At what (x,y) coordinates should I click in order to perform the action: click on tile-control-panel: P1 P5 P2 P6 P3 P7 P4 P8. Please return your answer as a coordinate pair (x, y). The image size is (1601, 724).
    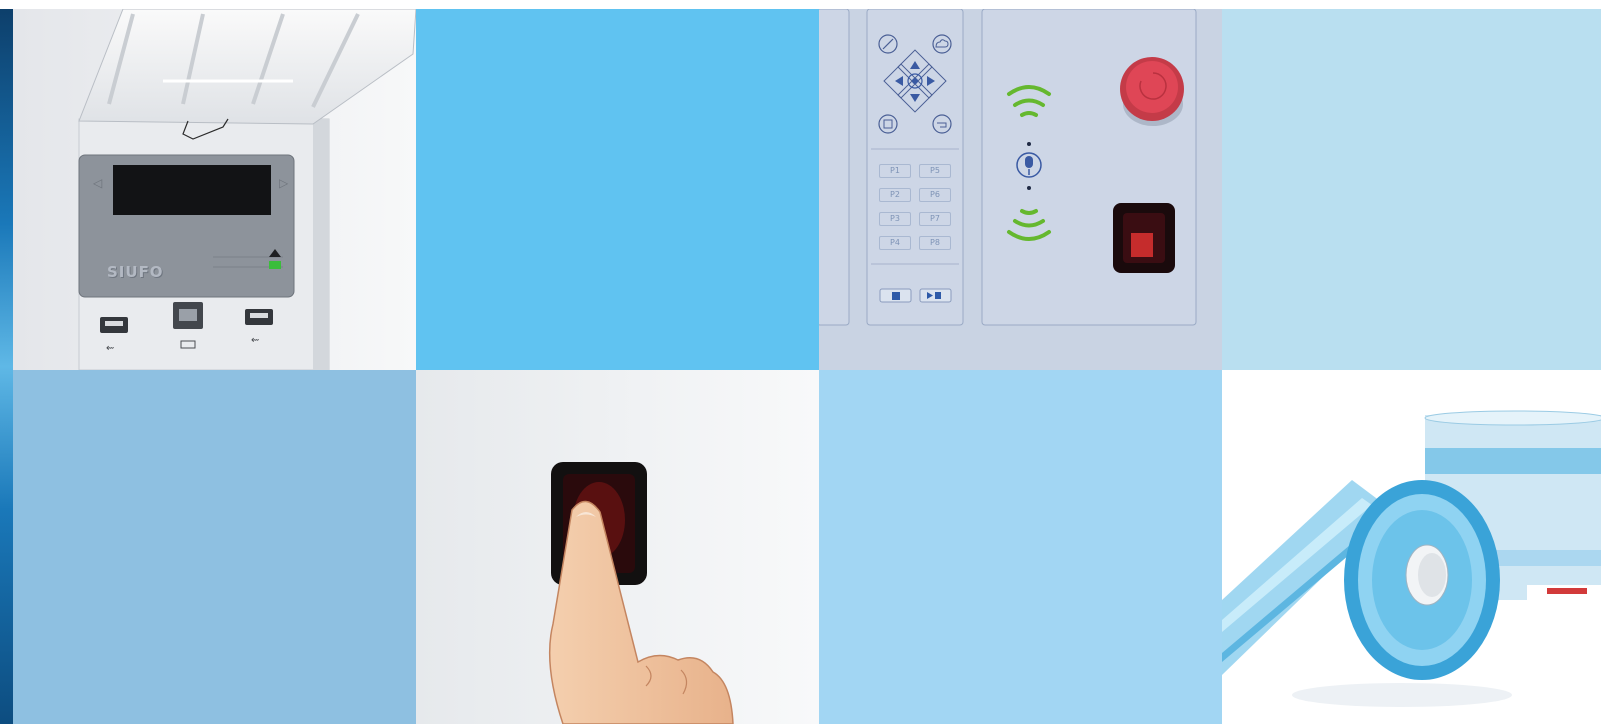
    Looking at the image, I should click on (1020, 189).